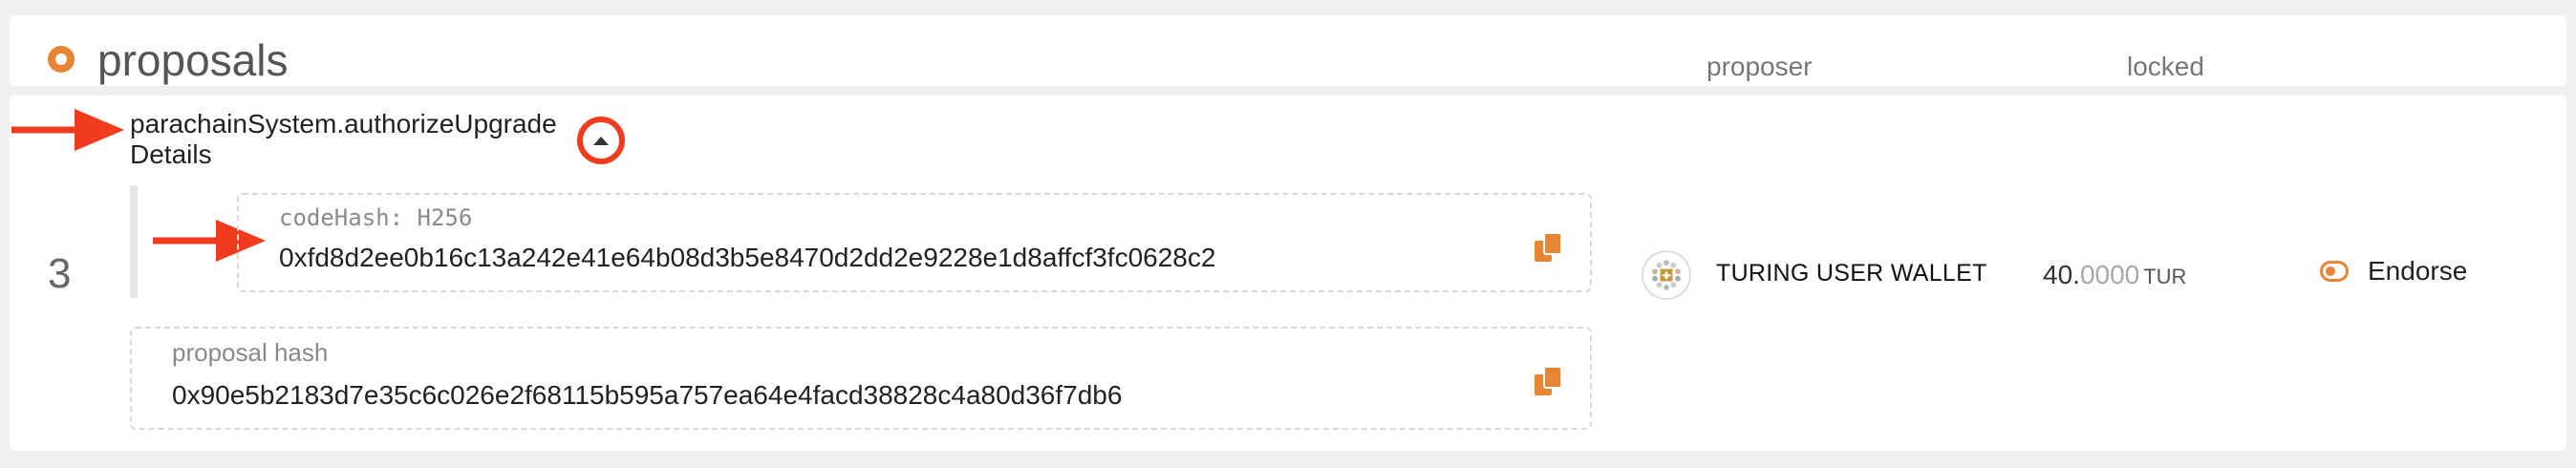 This screenshot has width=2576, height=468. I want to click on param-label: codeHash: H256, so click(376, 217).